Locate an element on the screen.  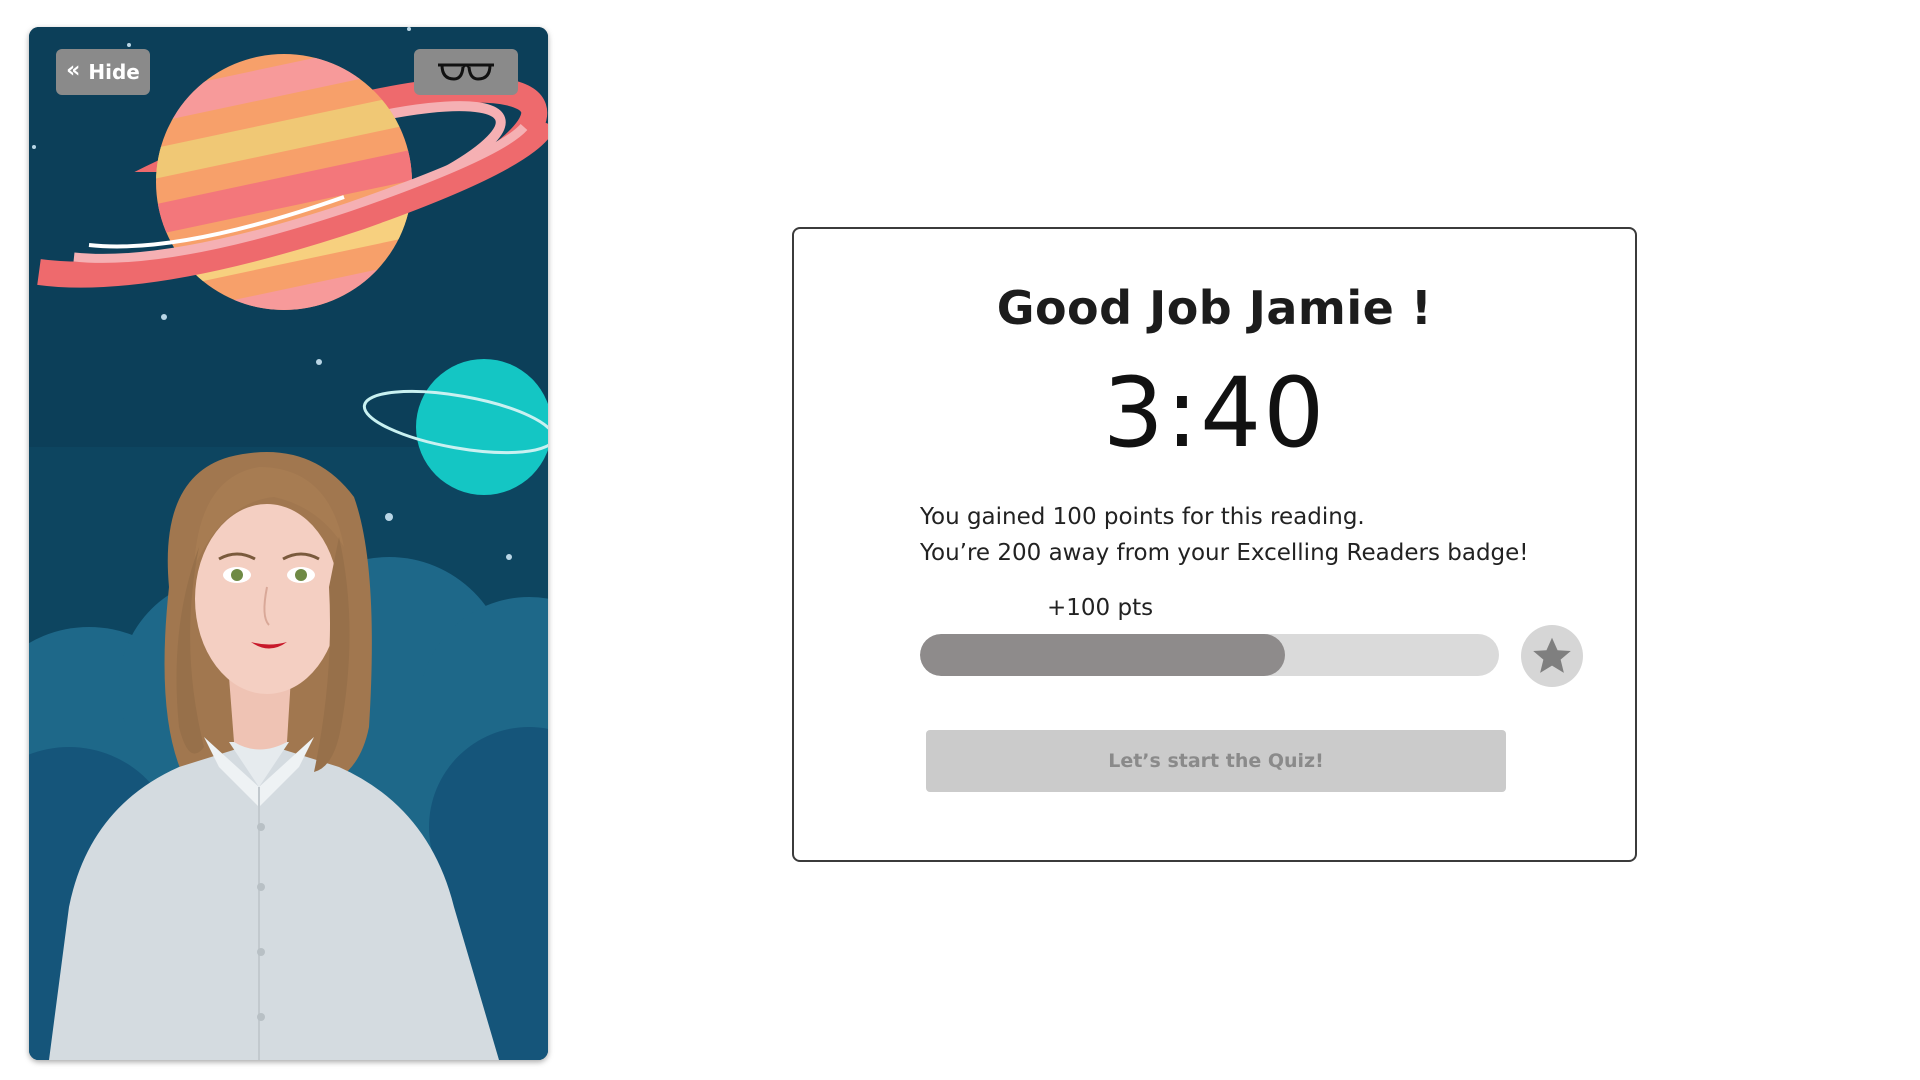
badge-progress-bar is located at coordinates (1209, 655).